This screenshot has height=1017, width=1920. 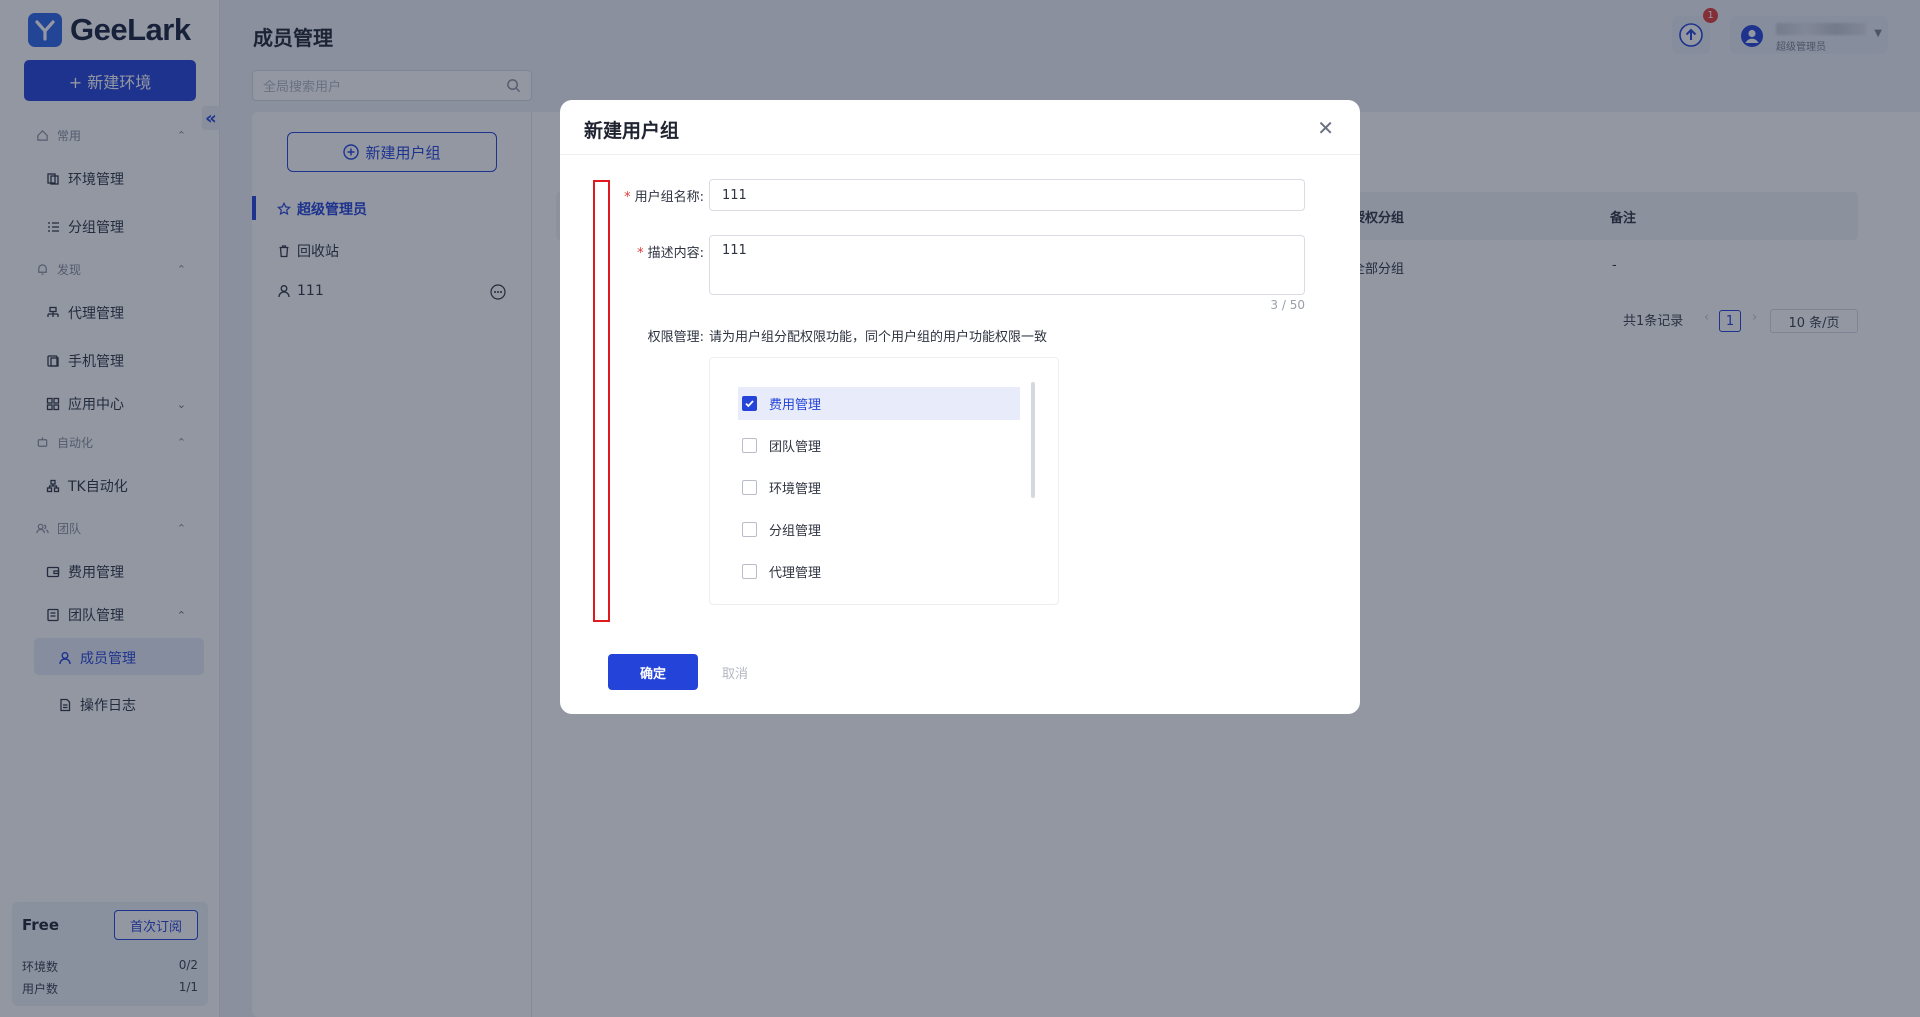 What do you see at coordinates (675, 337) in the screenshot?
I see `permission-label: 权限管理:` at bounding box center [675, 337].